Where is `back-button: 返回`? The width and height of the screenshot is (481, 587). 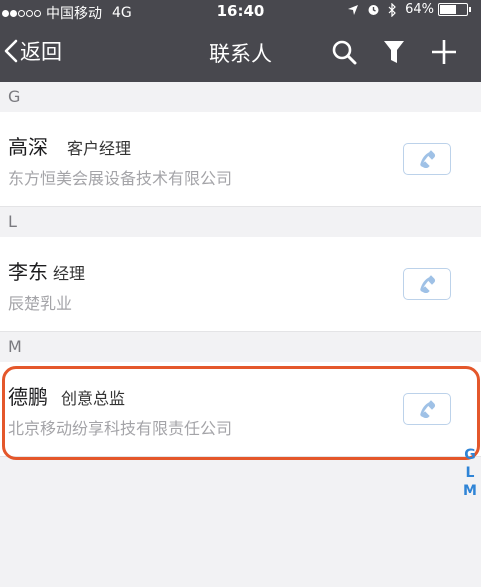 back-button: 返回 is located at coordinates (33, 51).